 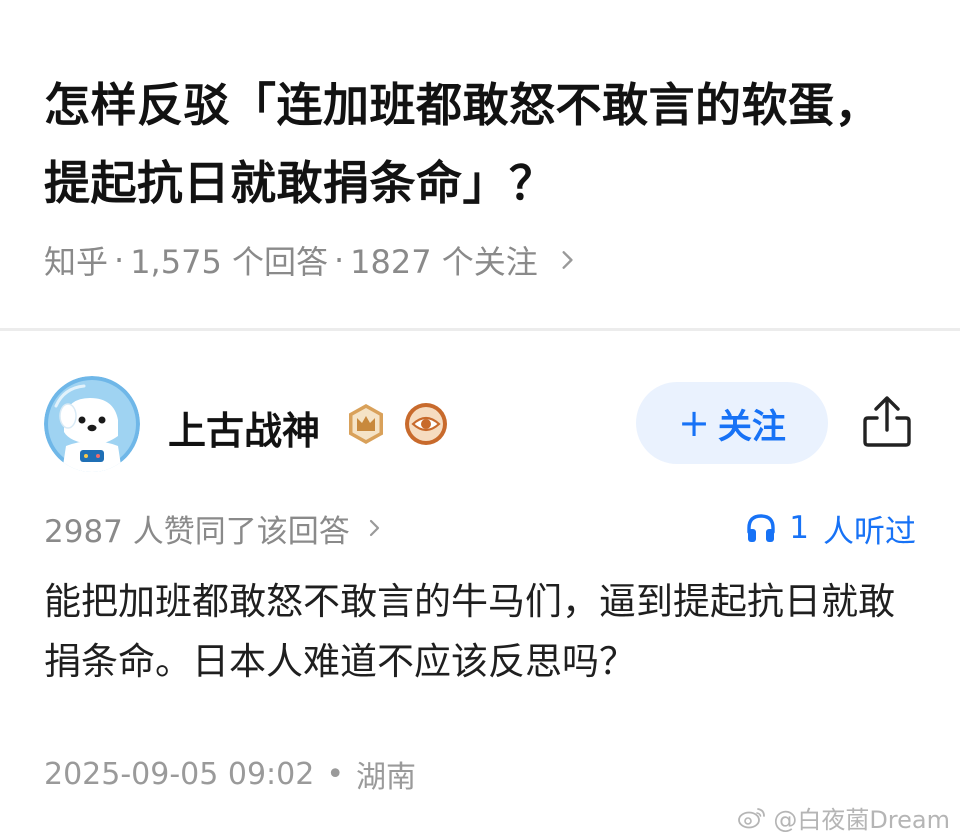 I want to click on listen-count-number: 1, so click(x=799, y=528).